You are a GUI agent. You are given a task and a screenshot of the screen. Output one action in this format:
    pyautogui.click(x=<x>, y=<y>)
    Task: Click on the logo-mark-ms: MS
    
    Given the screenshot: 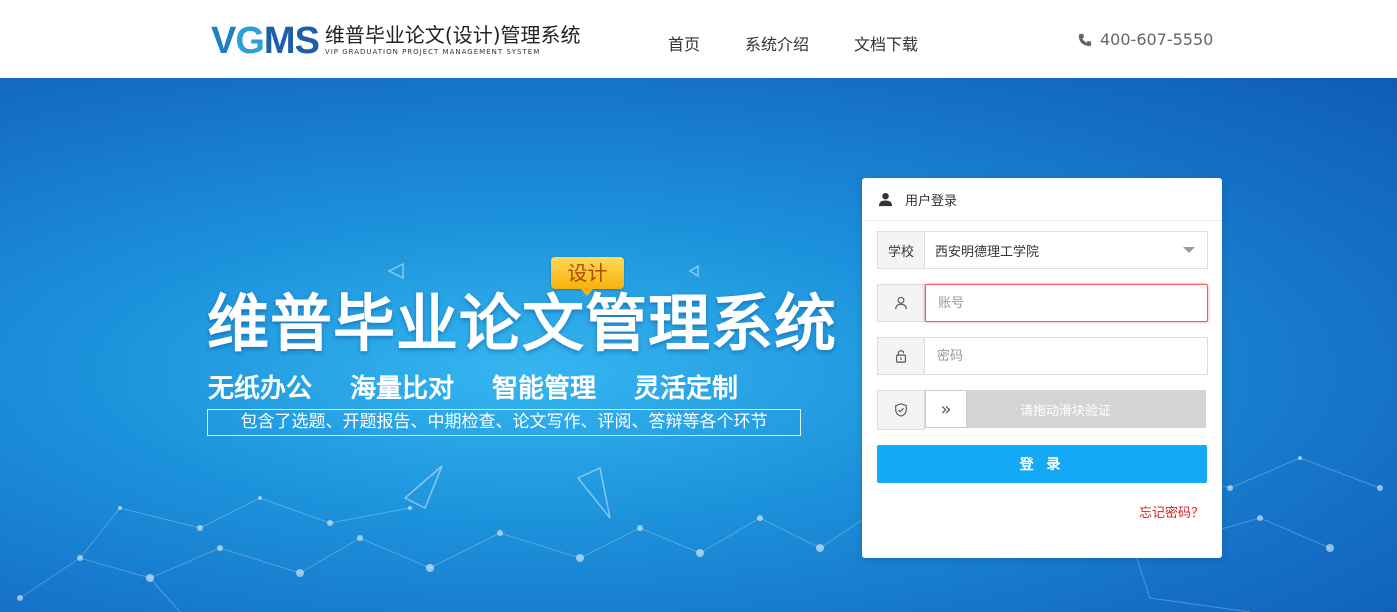 What is the action you would take?
    pyautogui.click(x=291, y=41)
    